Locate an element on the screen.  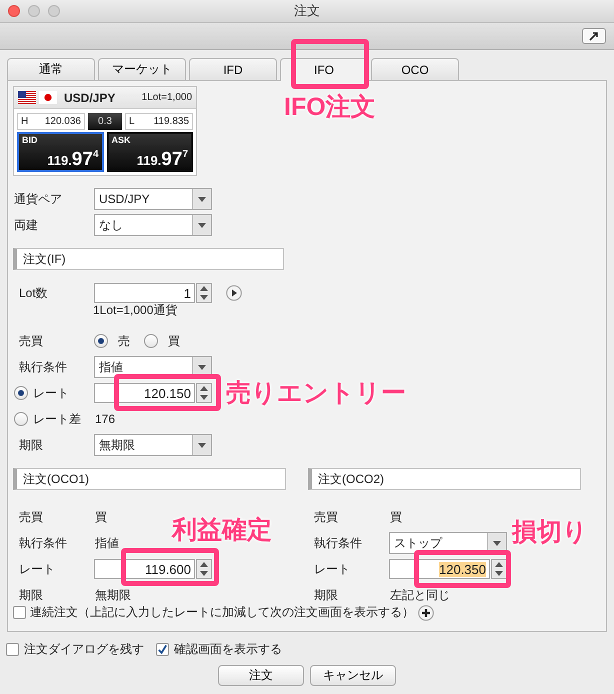
section-header: 注文(OCO1) is located at coordinates (149, 479).